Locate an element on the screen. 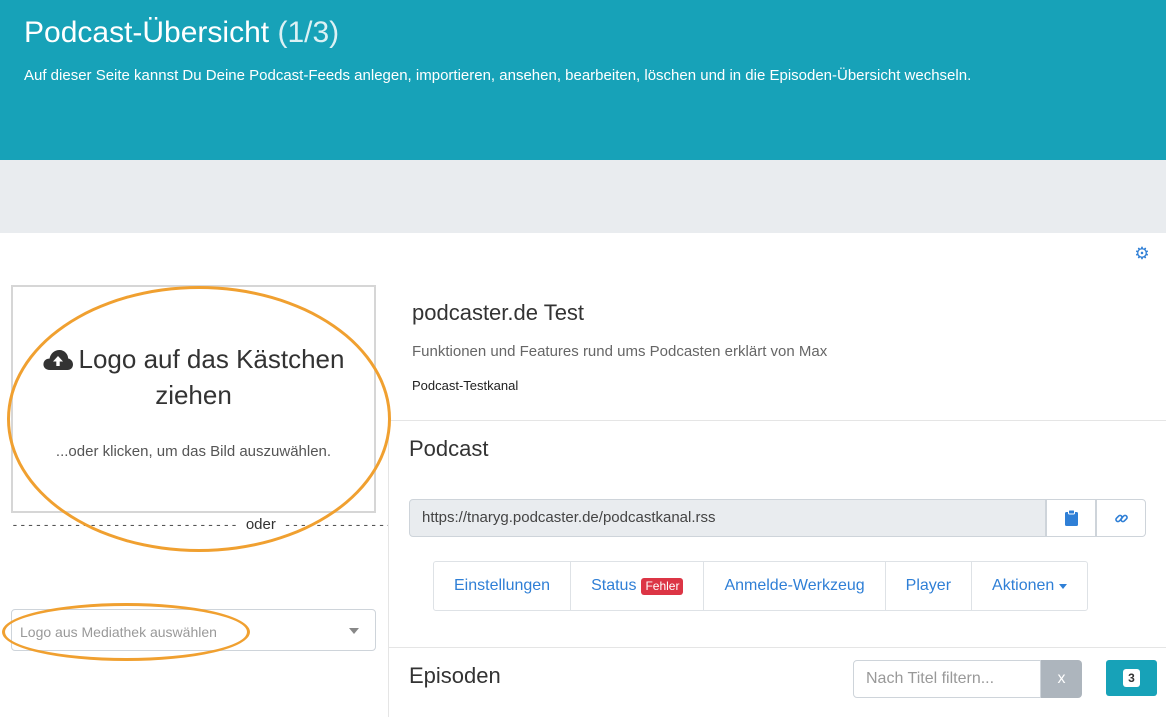 This screenshot has height=717, width=1166. tab-aktionen: Aktionen is located at coordinates (1029, 586).